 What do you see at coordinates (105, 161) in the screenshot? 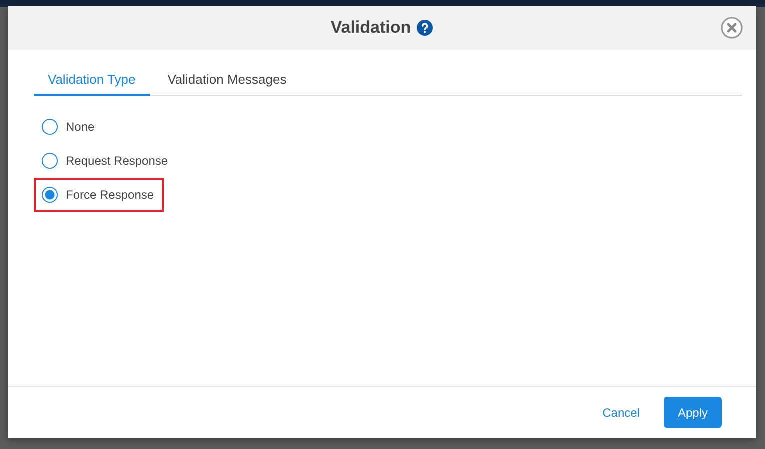
I see `radio-option: Request Response` at bounding box center [105, 161].